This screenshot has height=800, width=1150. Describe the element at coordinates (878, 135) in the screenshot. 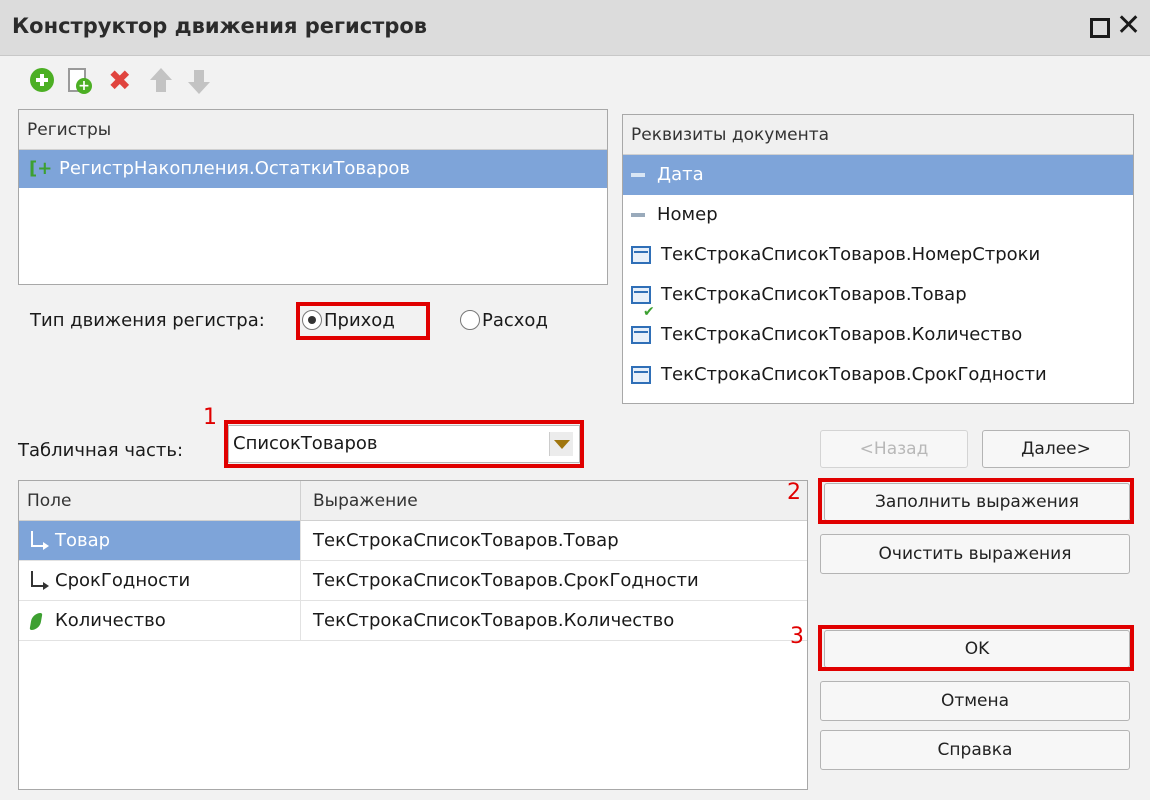

I see `document-props-header: Реквизиты документа` at that location.